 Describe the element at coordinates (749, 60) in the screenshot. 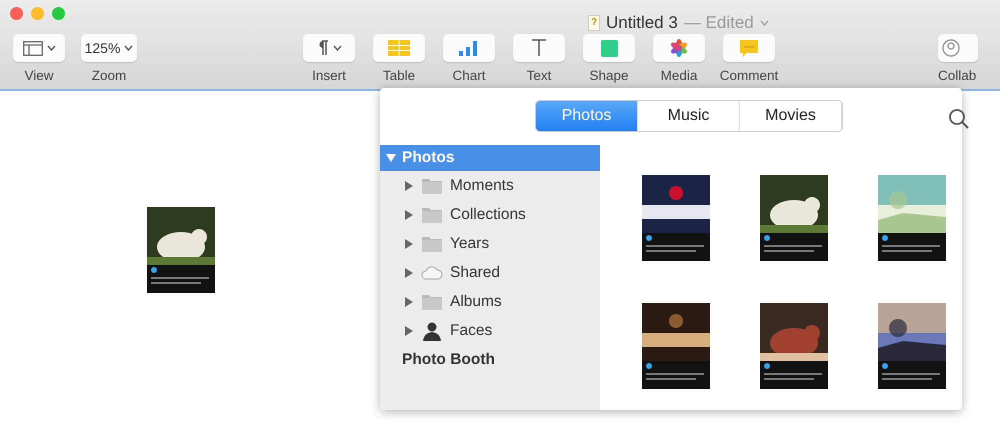

I see `comment-button: Comment` at that location.